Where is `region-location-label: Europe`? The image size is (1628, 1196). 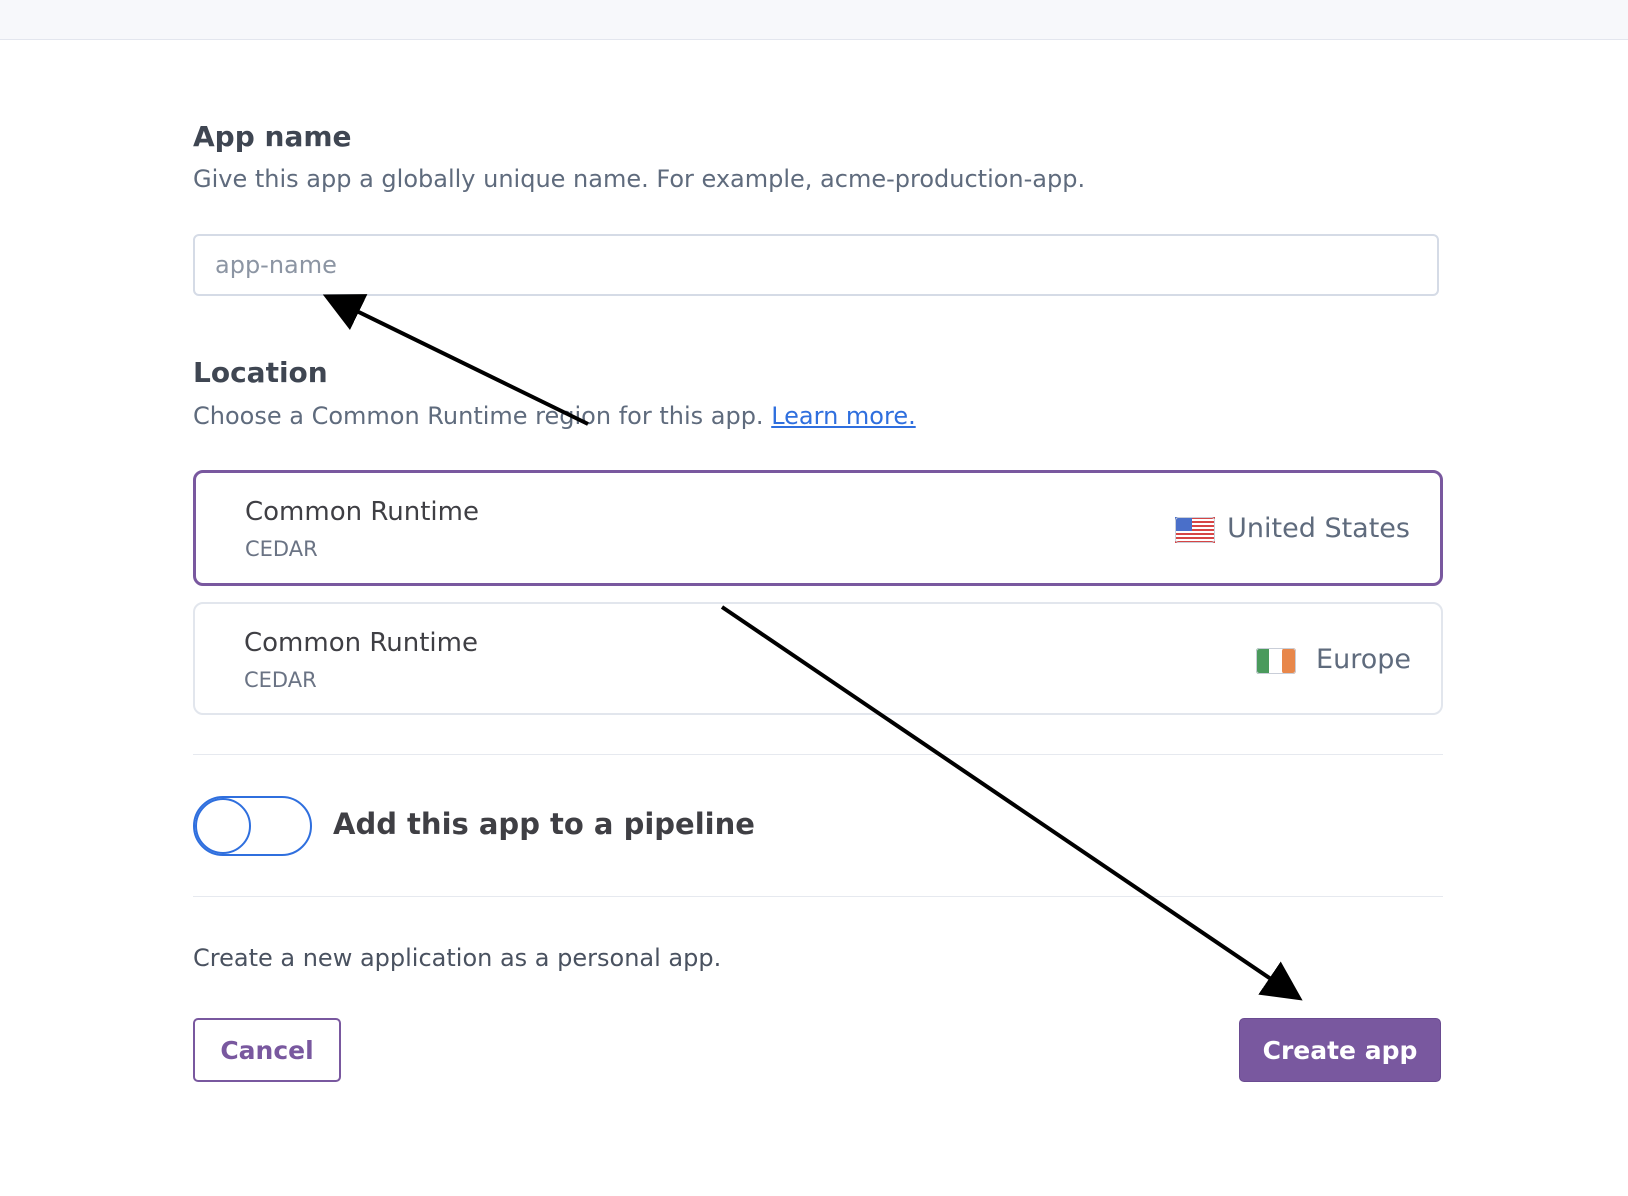 region-location-label: Europe is located at coordinates (1363, 659).